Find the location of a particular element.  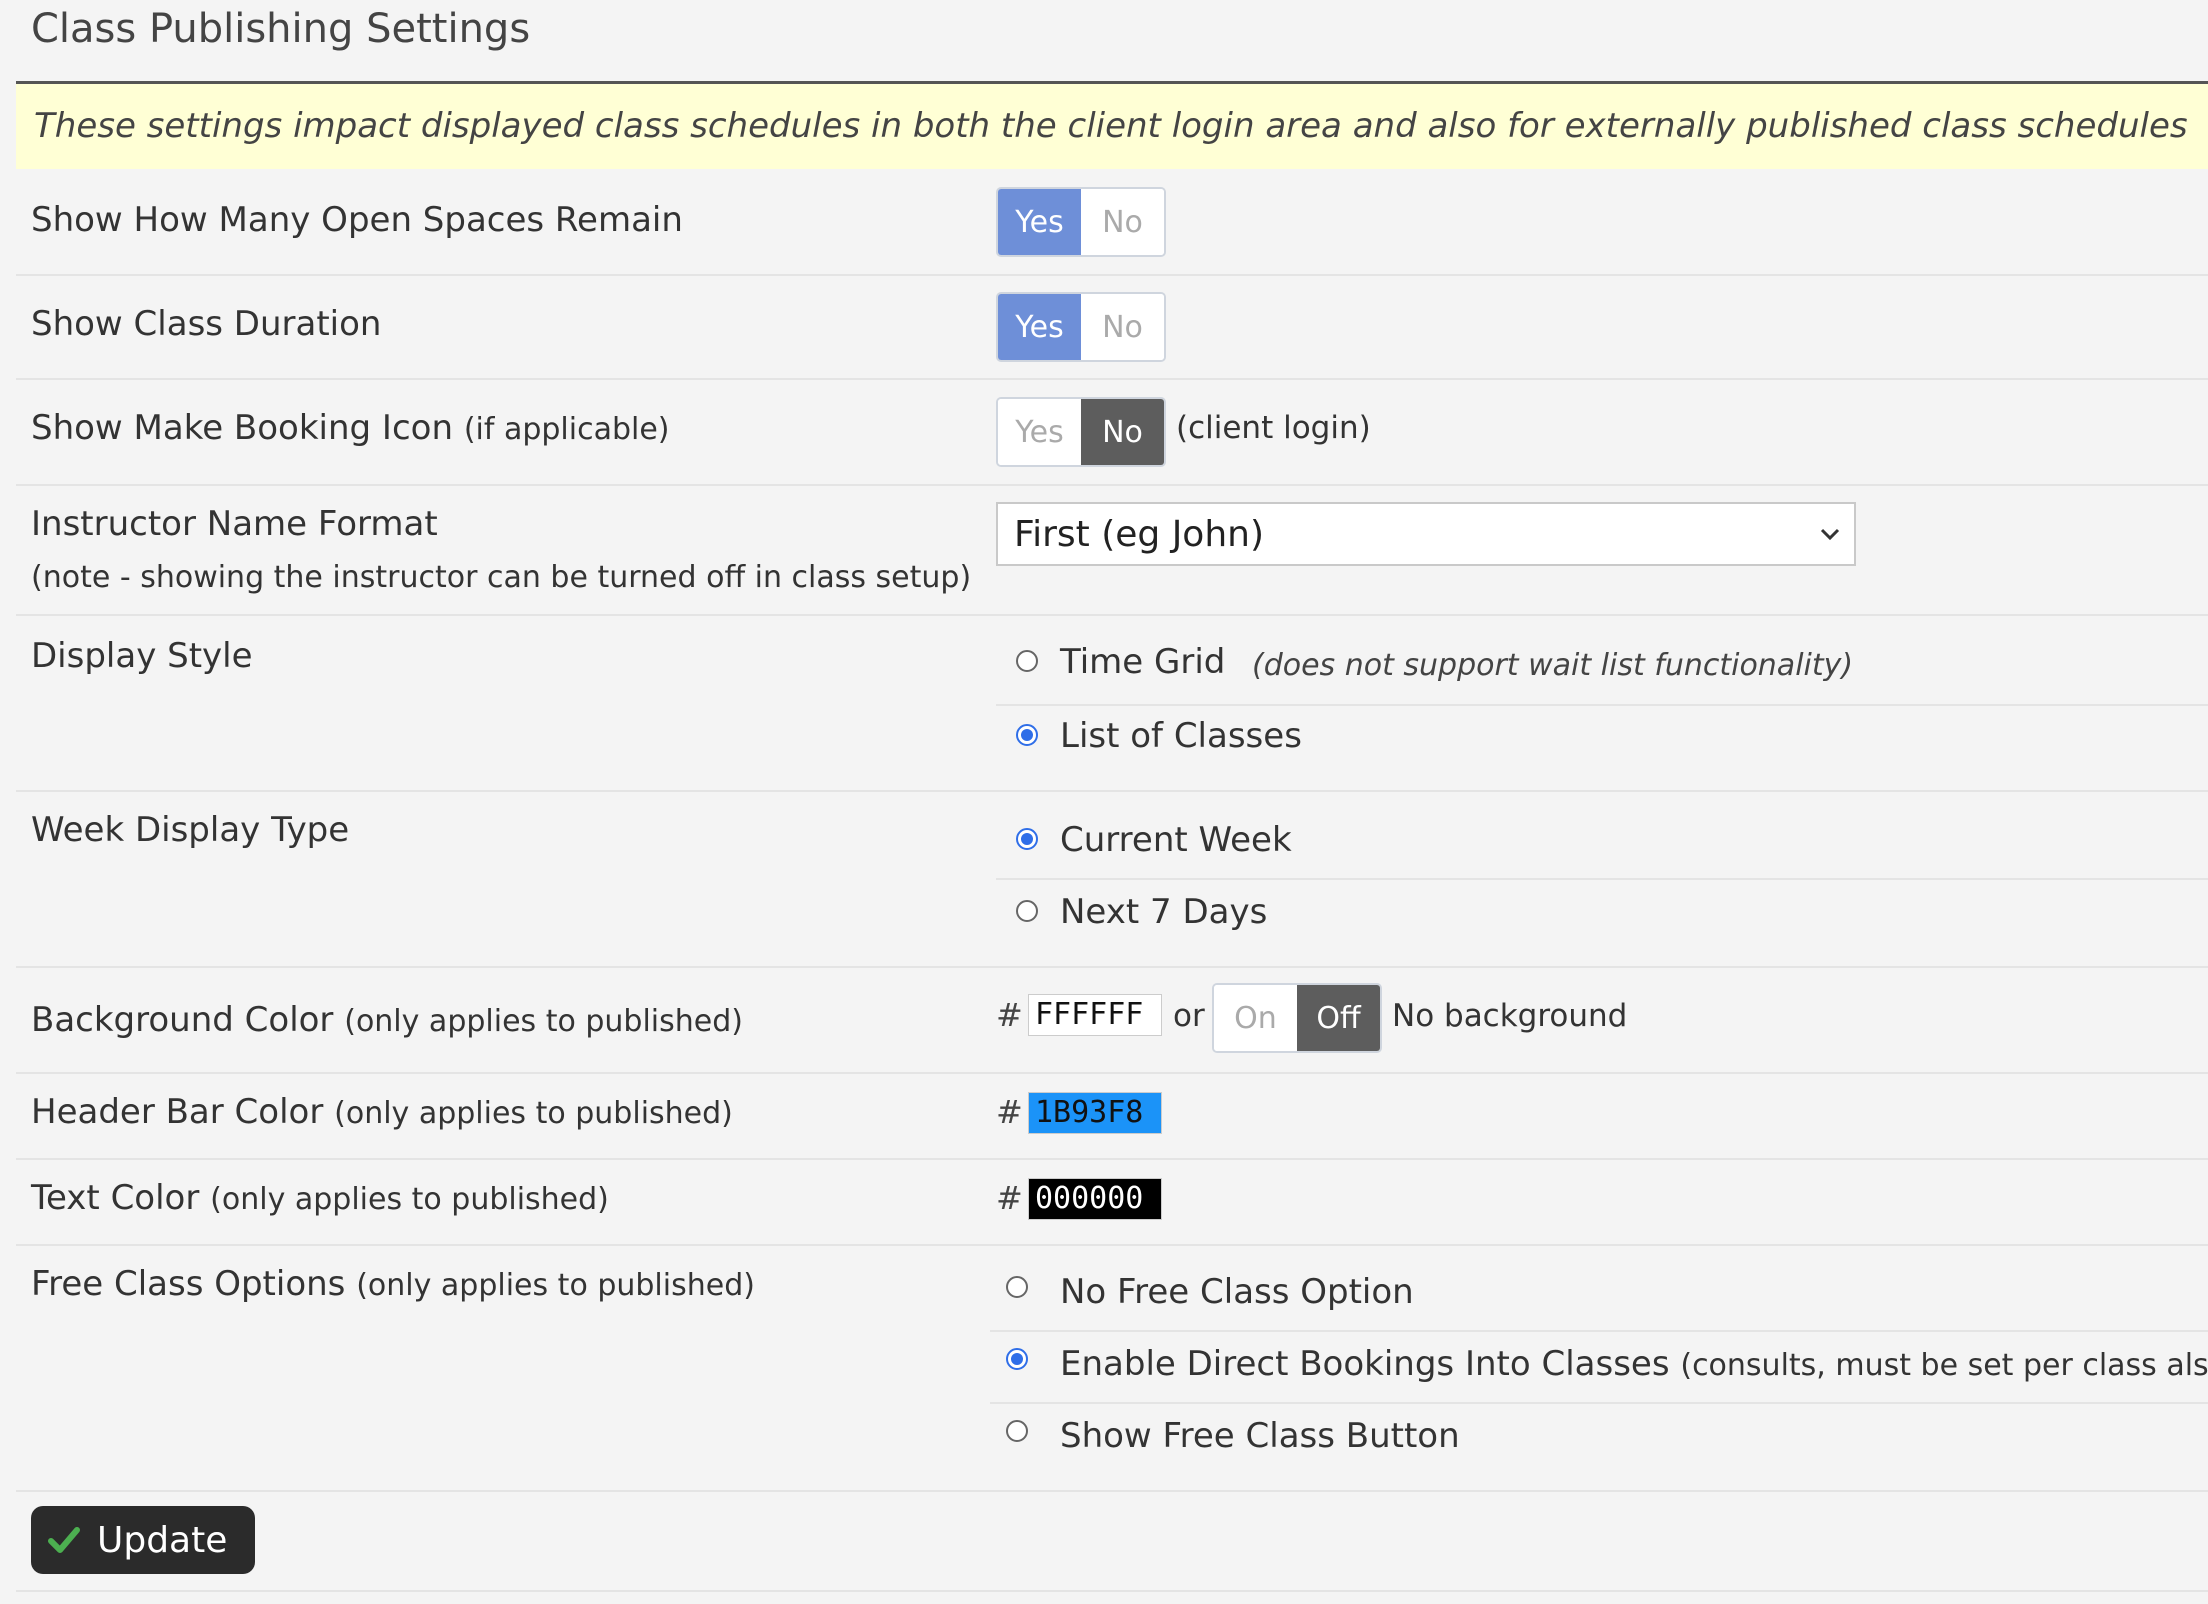

class-duration-yes-option: Yes is located at coordinates (1039, 327).